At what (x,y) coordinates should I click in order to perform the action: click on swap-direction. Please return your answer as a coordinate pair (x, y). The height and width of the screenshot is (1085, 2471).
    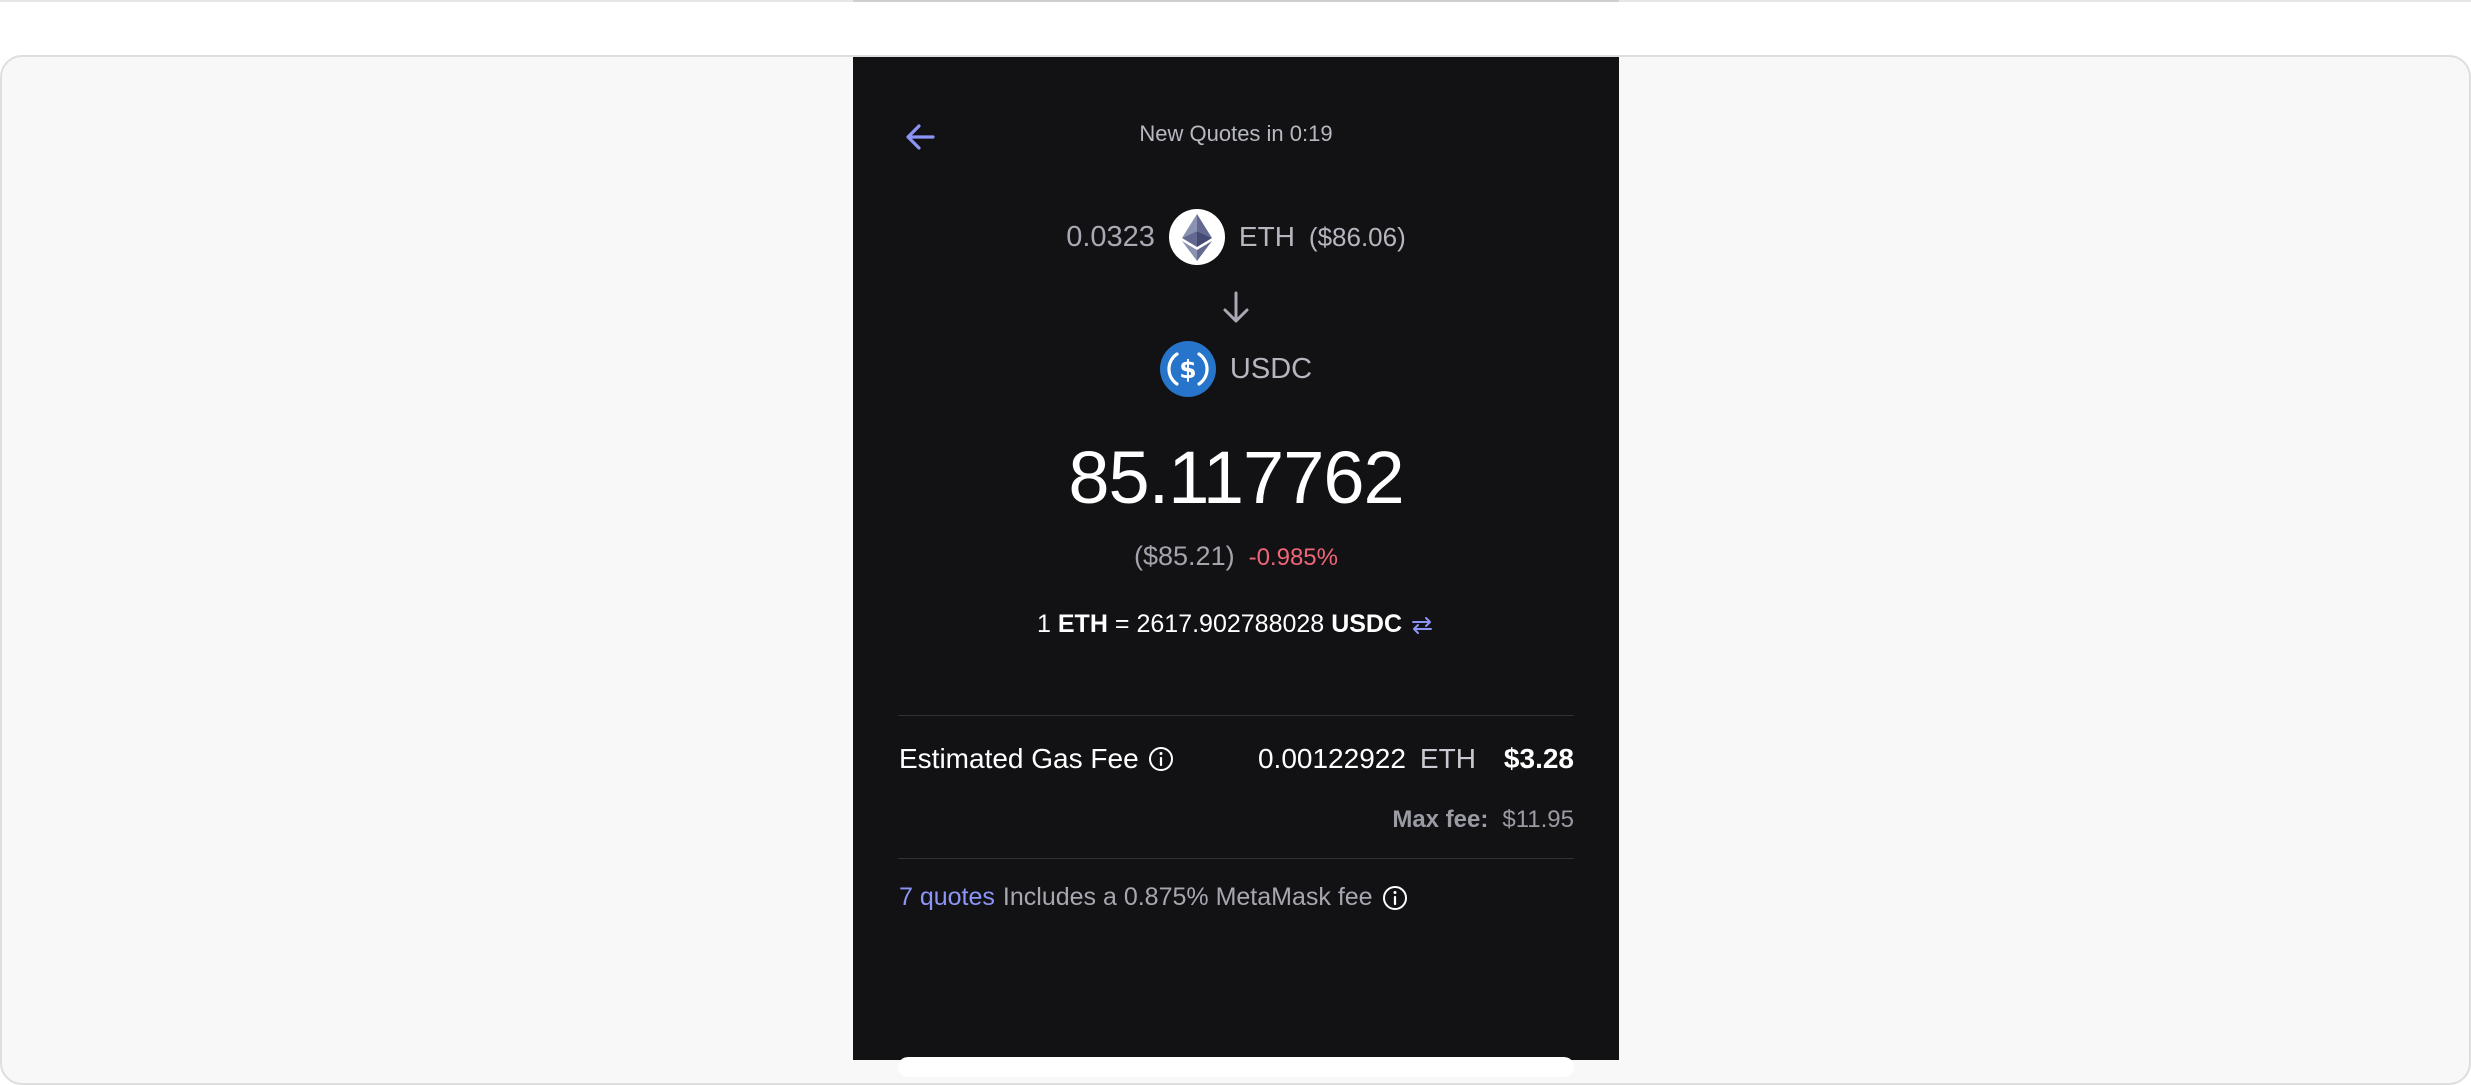
    Looking at the image, I should click on (1236, 307).